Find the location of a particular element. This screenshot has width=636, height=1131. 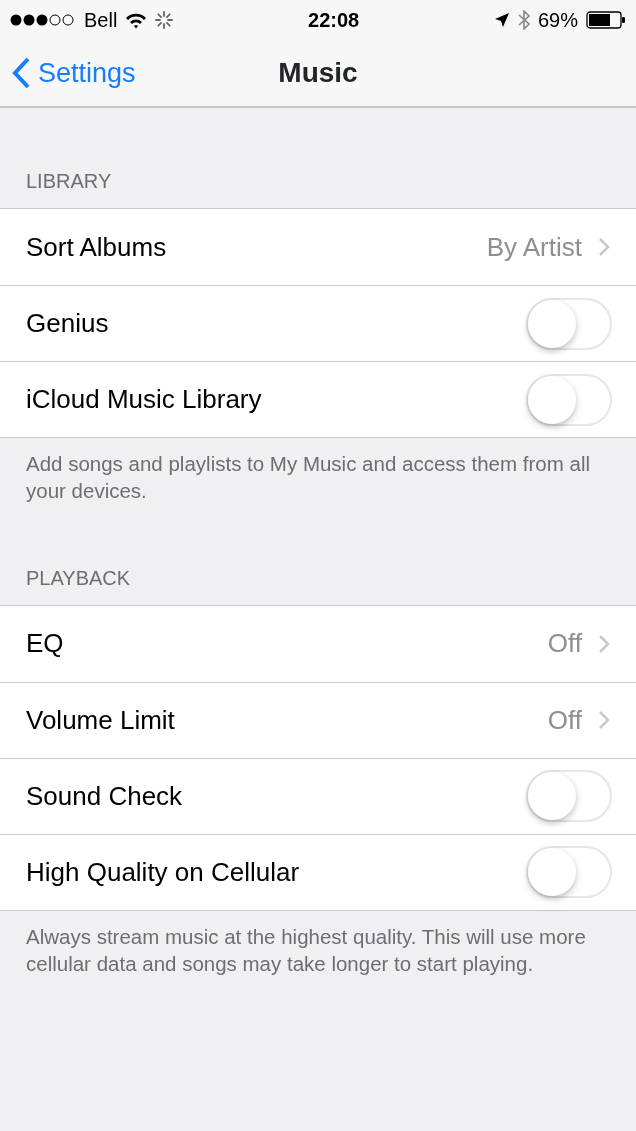

activity-spinner-icon is located at coordinates (164, 20).